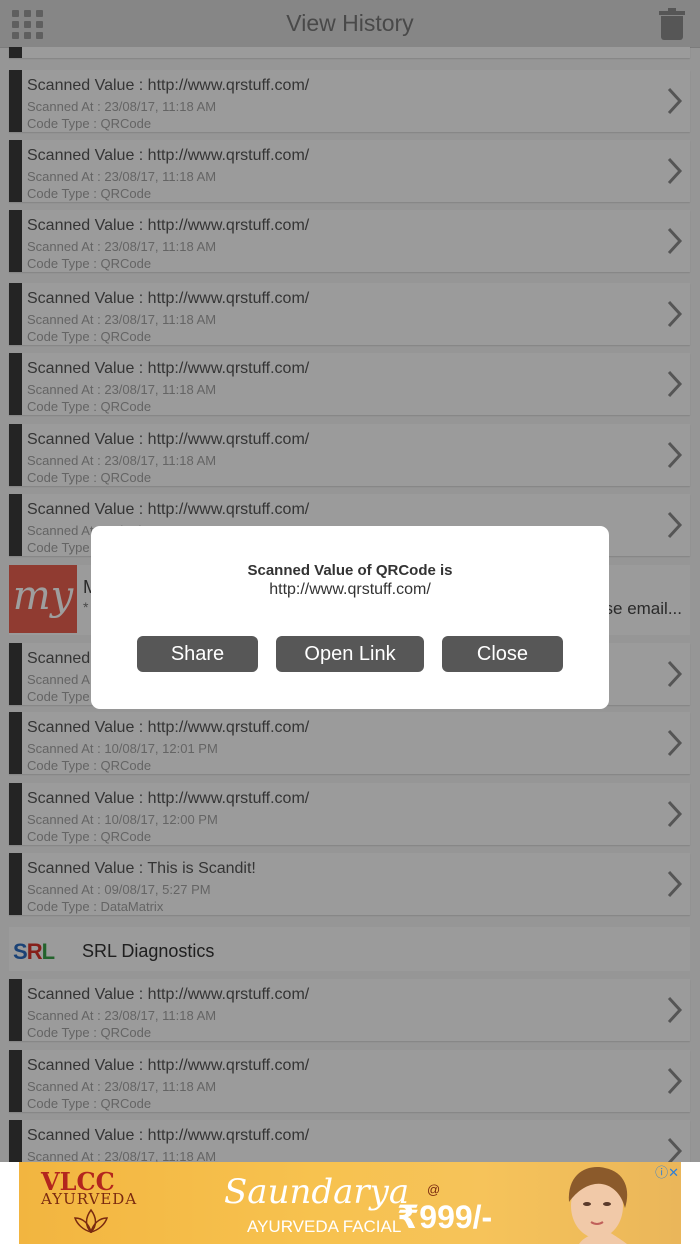 The width and height of the screenshot is (700, 1244). I want to click on model-face-image, so click(598, 1205).